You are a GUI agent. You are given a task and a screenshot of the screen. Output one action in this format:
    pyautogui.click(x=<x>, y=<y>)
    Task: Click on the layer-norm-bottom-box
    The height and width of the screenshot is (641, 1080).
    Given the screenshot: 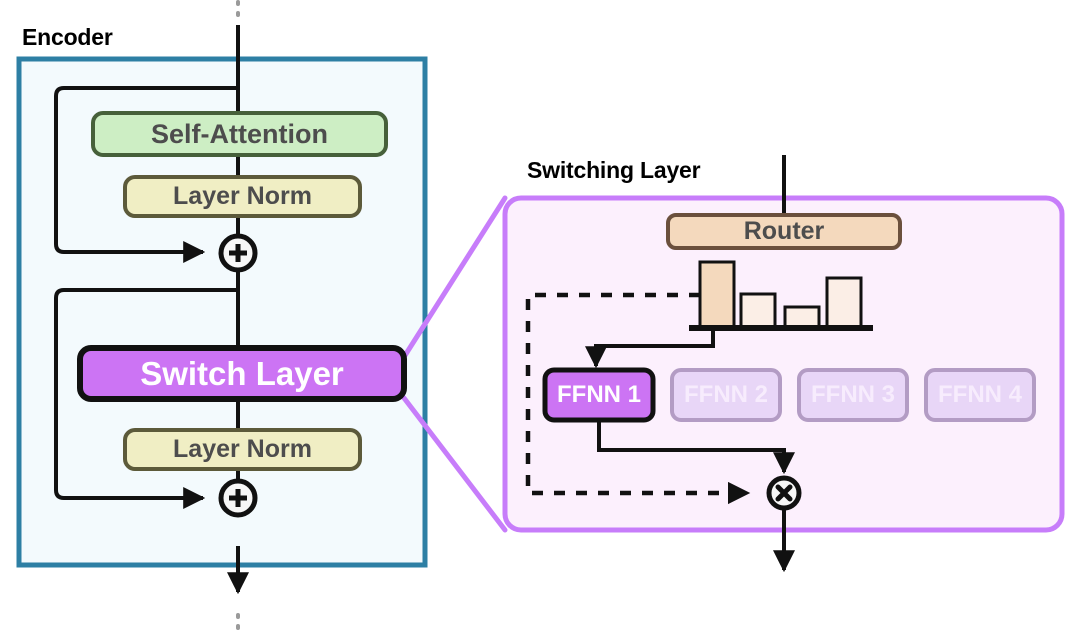 What is the action you would take?
    pyautogui.click(x=242, y=449)
    